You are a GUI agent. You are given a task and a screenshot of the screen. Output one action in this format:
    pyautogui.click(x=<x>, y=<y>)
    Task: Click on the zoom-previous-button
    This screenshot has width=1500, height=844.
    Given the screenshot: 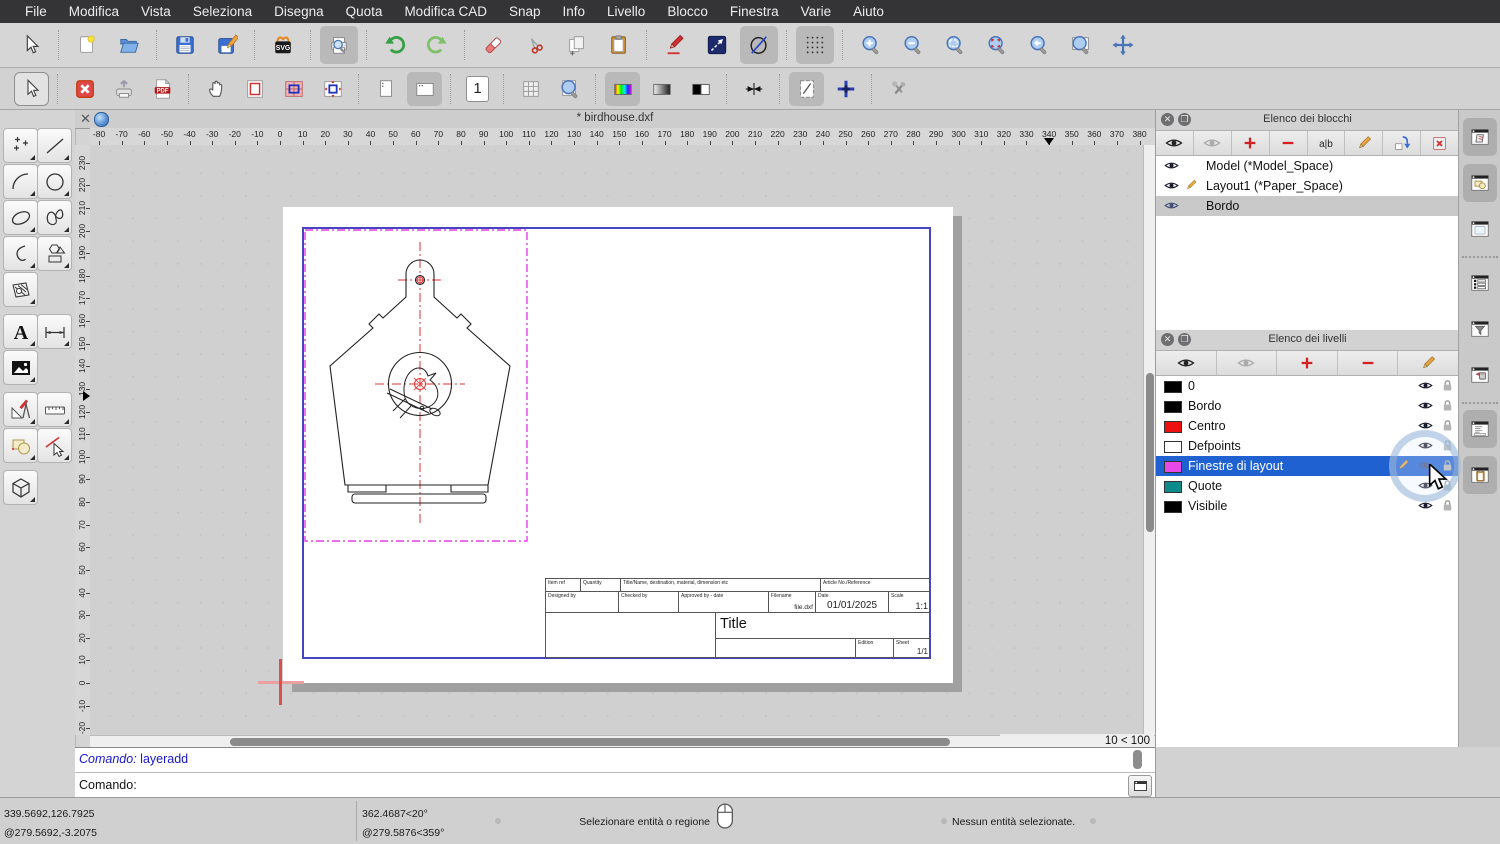 What is the action you would take?
    pyautogui.click(x=1039, y=45)
    